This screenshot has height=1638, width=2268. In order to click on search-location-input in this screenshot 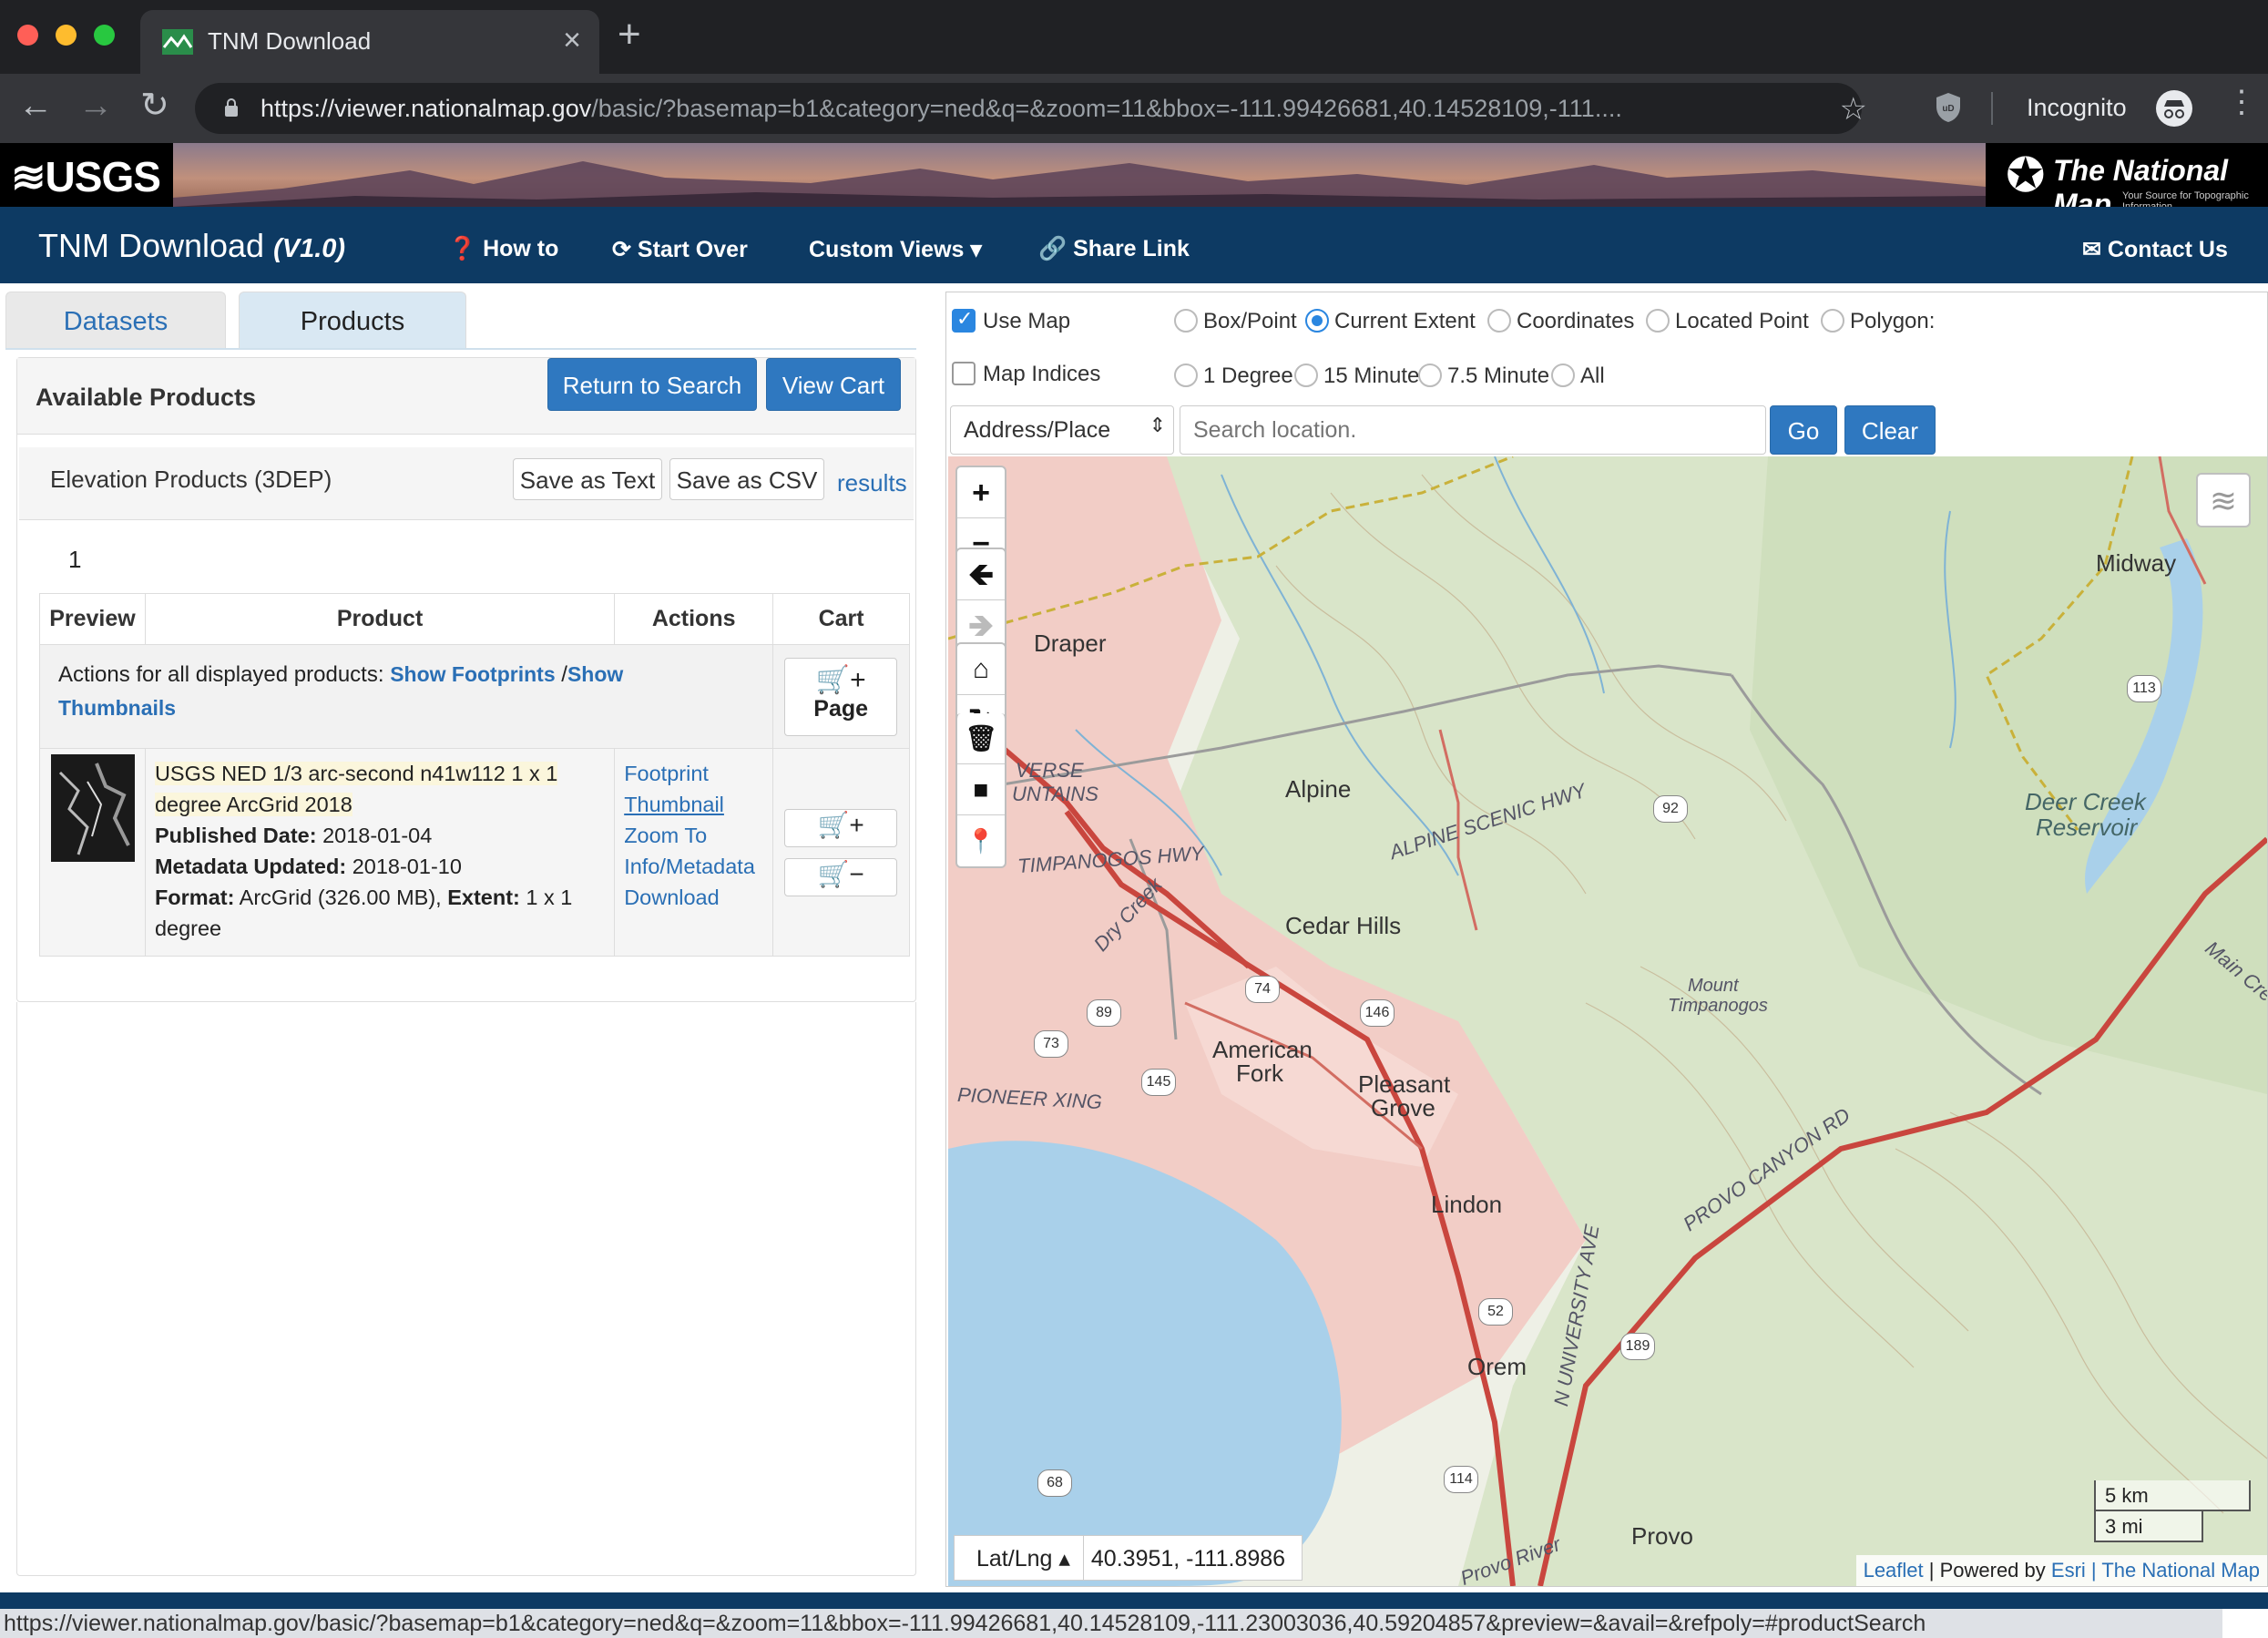, I will do `click(1473, 430)`.